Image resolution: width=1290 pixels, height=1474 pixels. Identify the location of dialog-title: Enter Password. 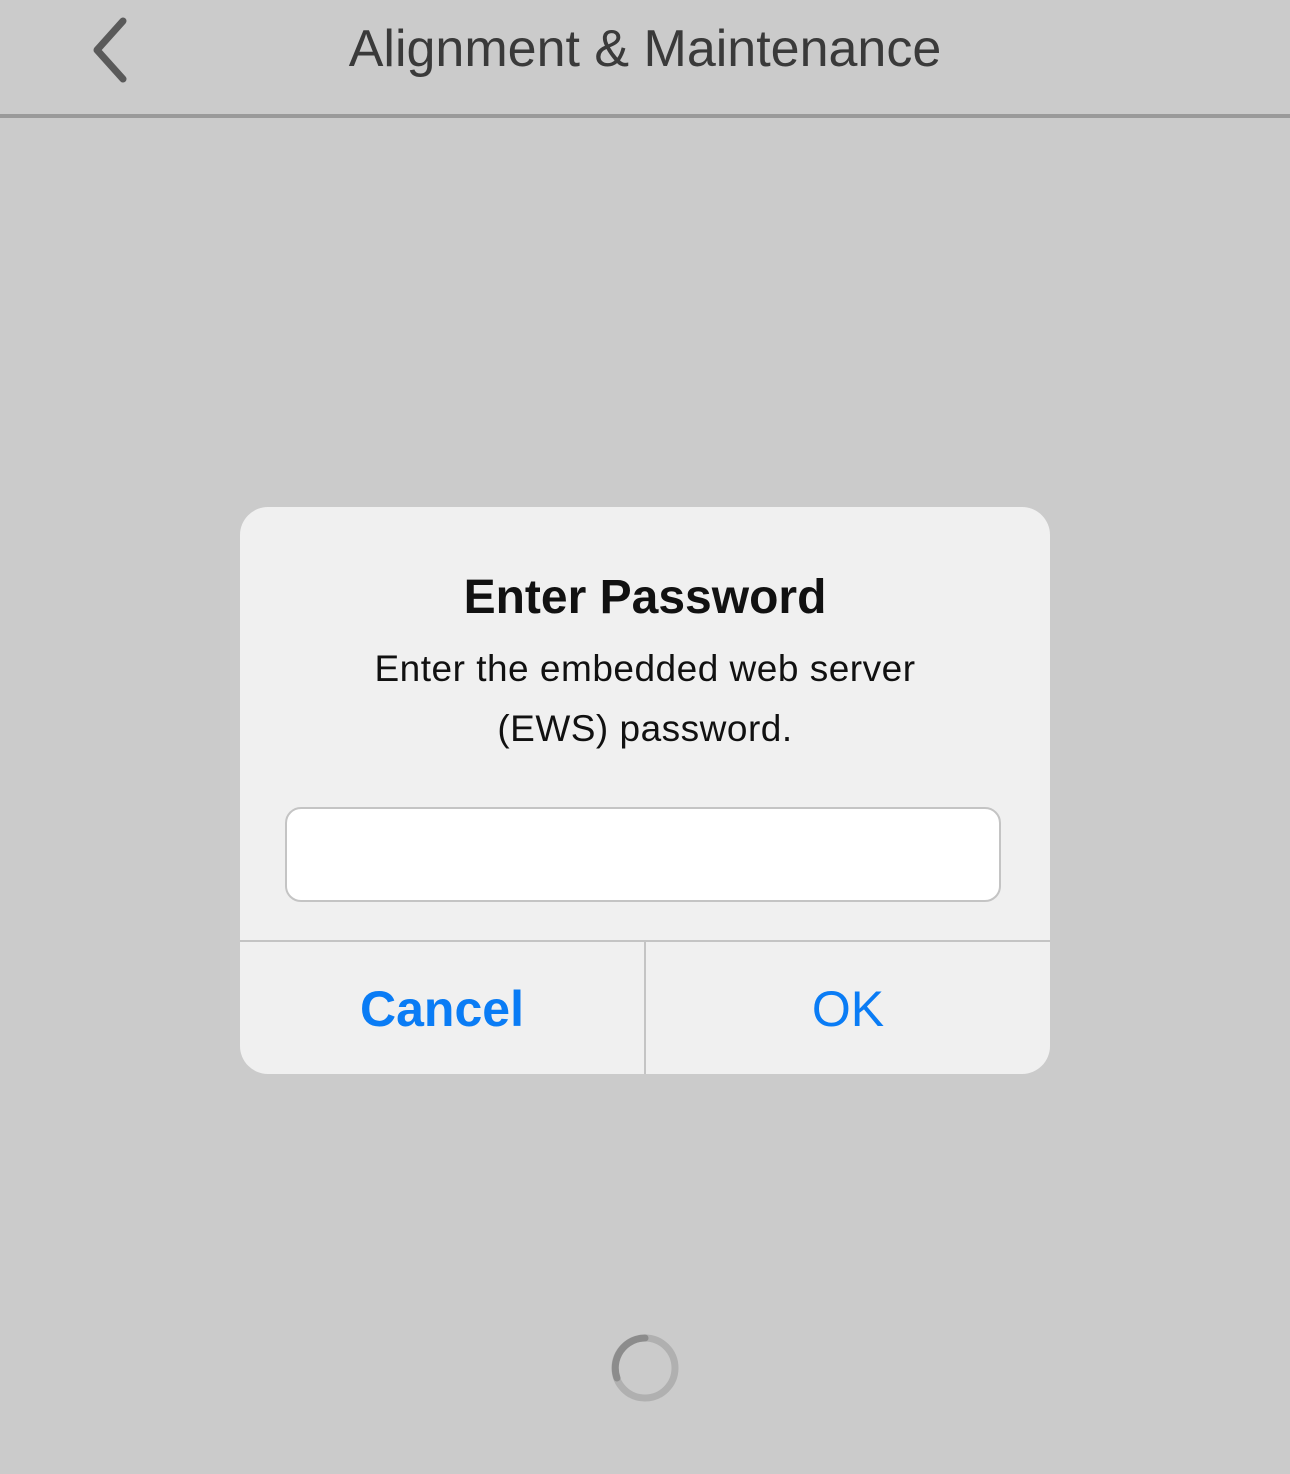
(645, 597).